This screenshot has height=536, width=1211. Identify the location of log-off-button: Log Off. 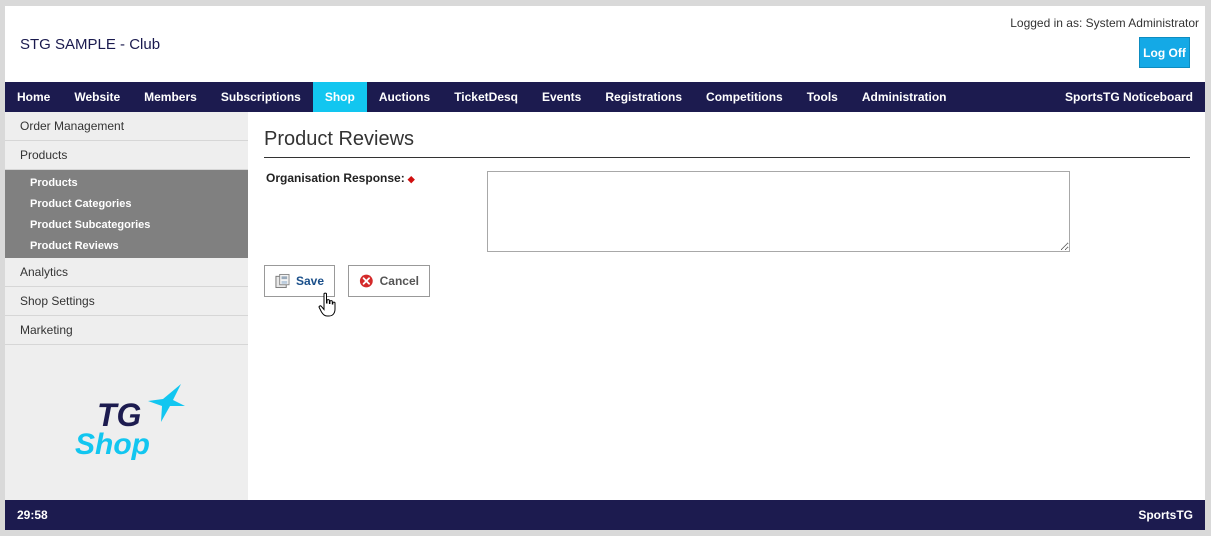
(1164, 52).